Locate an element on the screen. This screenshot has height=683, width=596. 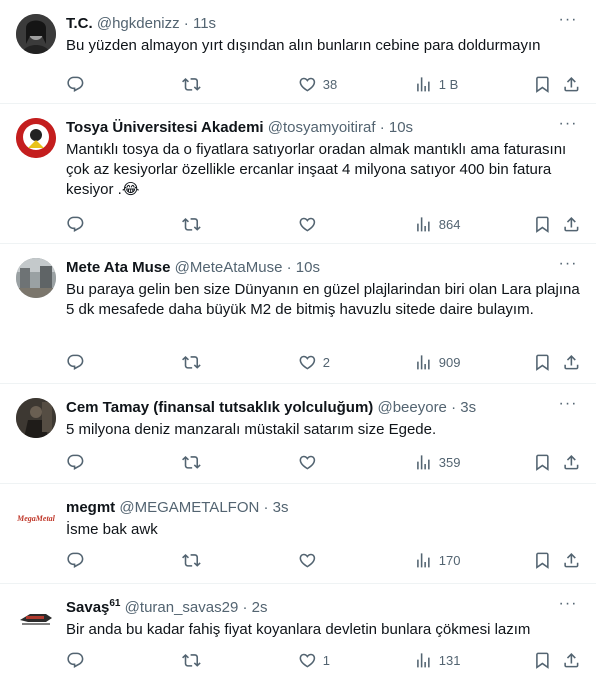
megametal-logo: MegaMetal is located at coordinates (36, 518).